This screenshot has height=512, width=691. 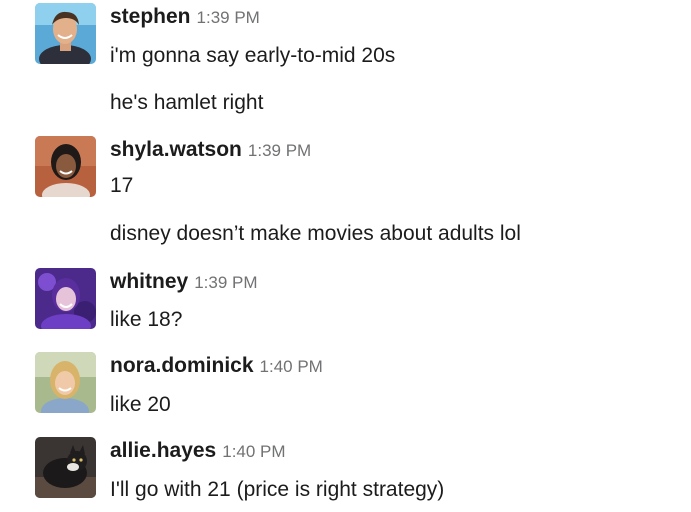 I want to click on message-header: nora.dominick 1:40 PM, so click(x=216, y=366).